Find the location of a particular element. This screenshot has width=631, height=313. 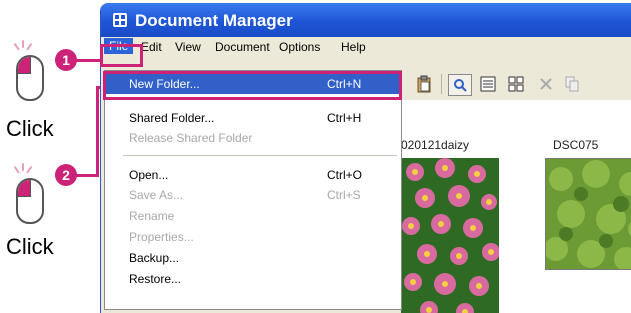

step-1-connector is located at coordinates (89, 60).